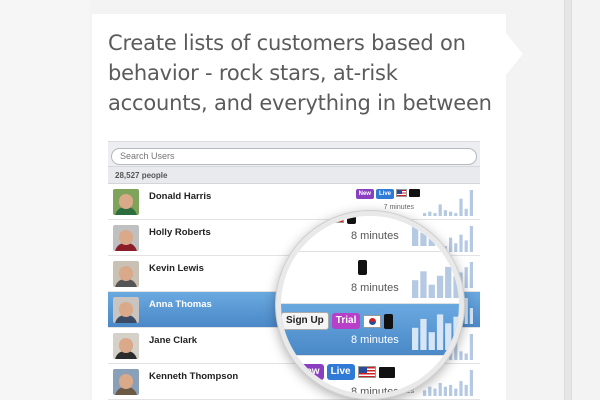 This screenshot has height=400, width=600. I want to click on user-name: Kevin Lewis, so click(176, 268).